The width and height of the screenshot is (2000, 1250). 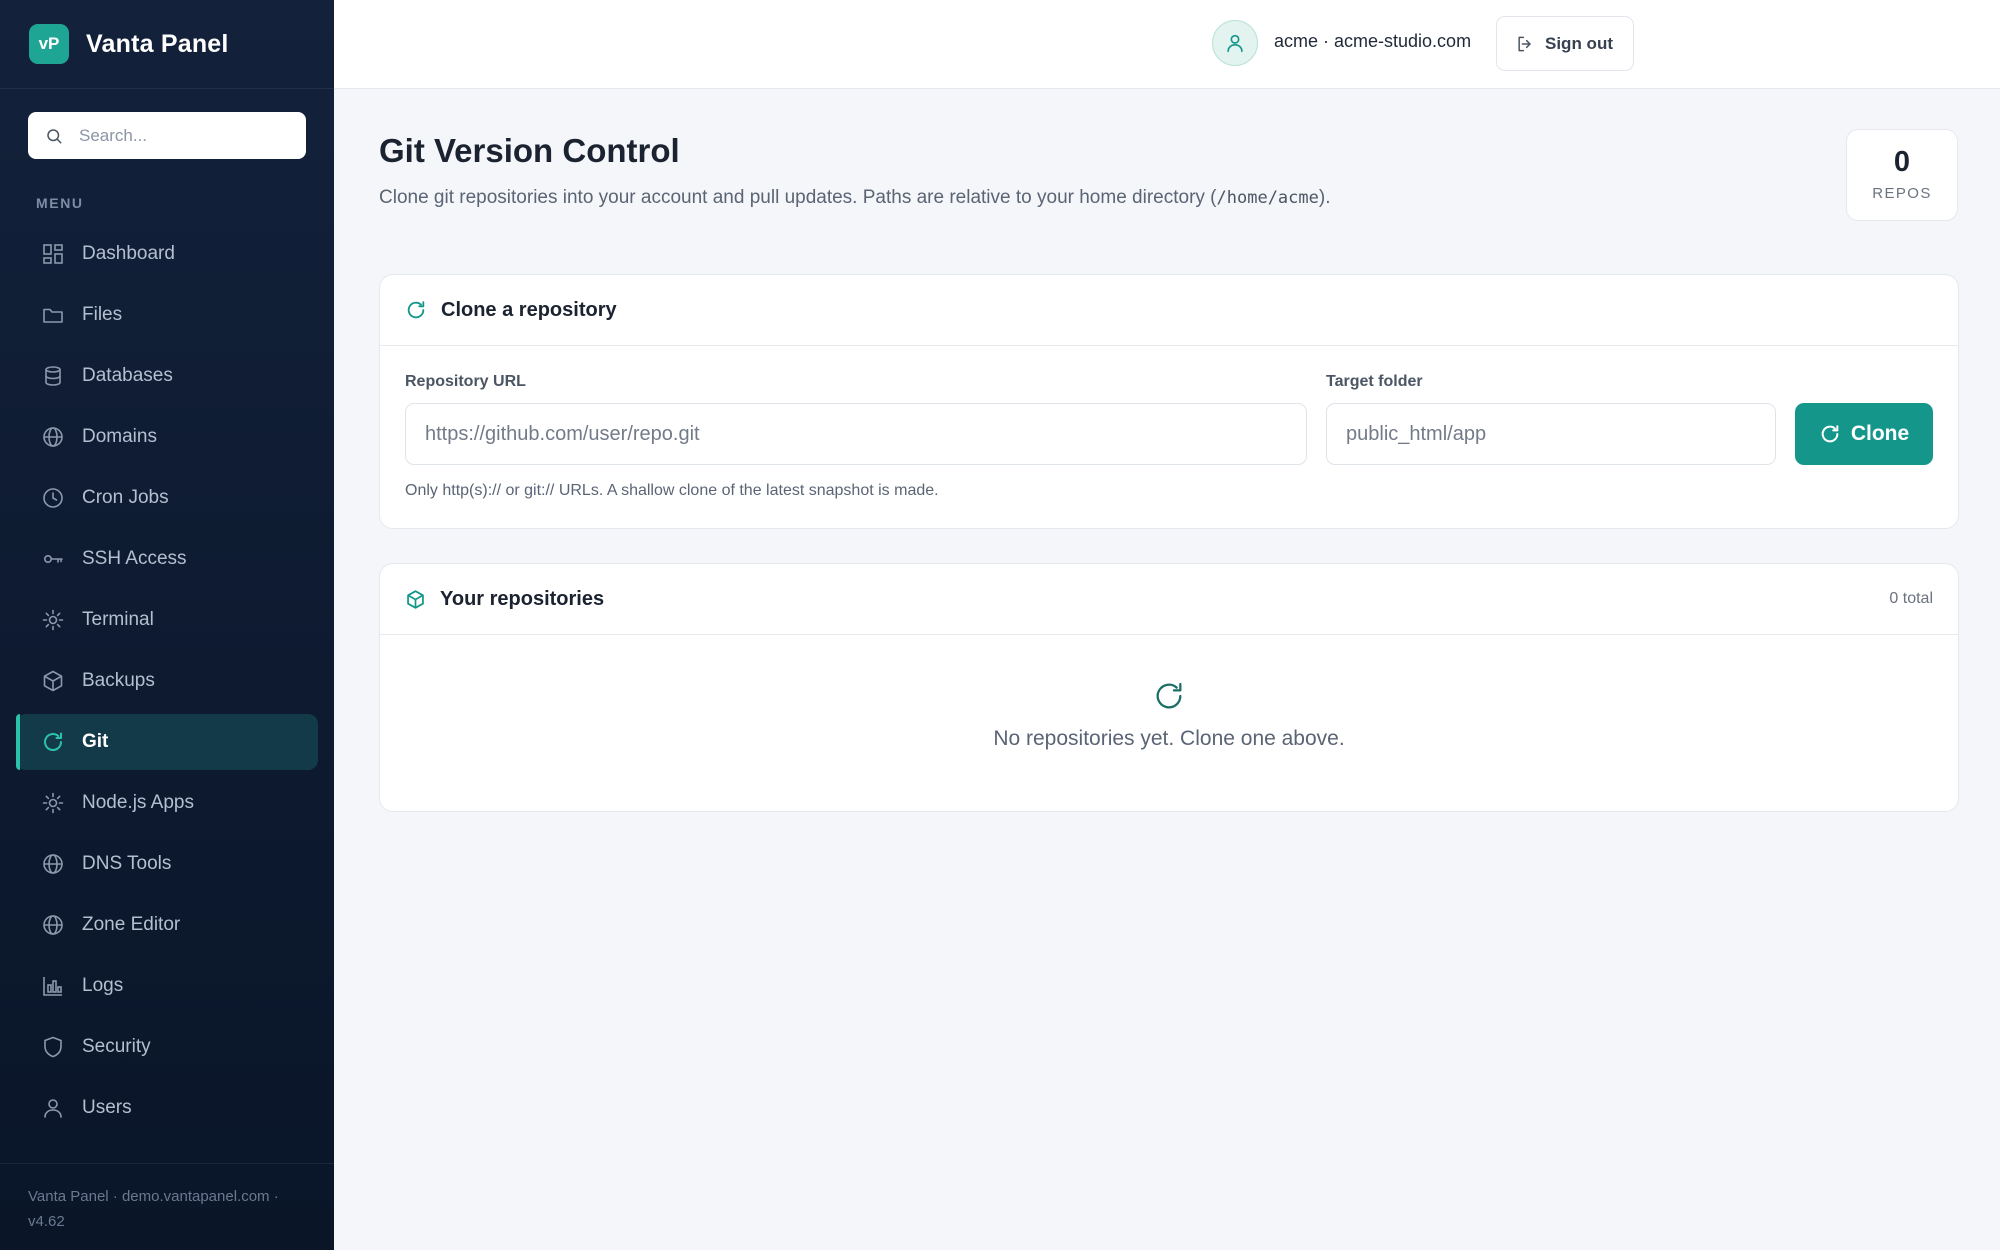 What do you see at coordinates (1267, 198) in the screenshot?
I see `home-path: /home/acme` at bounding box center [1267, 198].